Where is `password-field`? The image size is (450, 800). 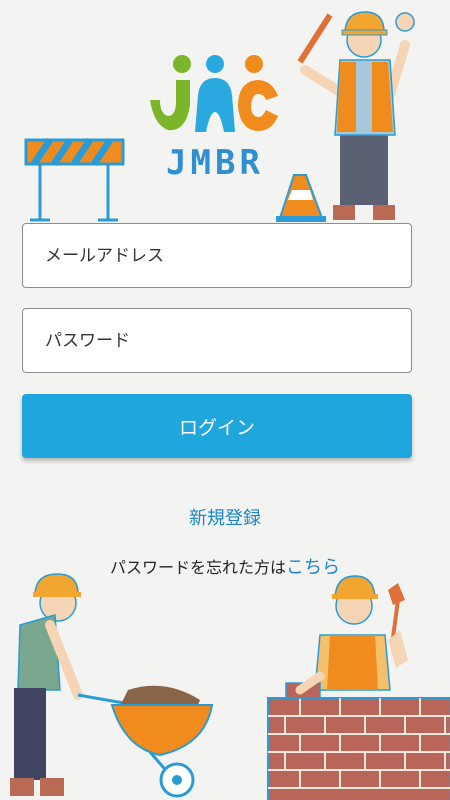 password-field is located at coordinates (217, 340).